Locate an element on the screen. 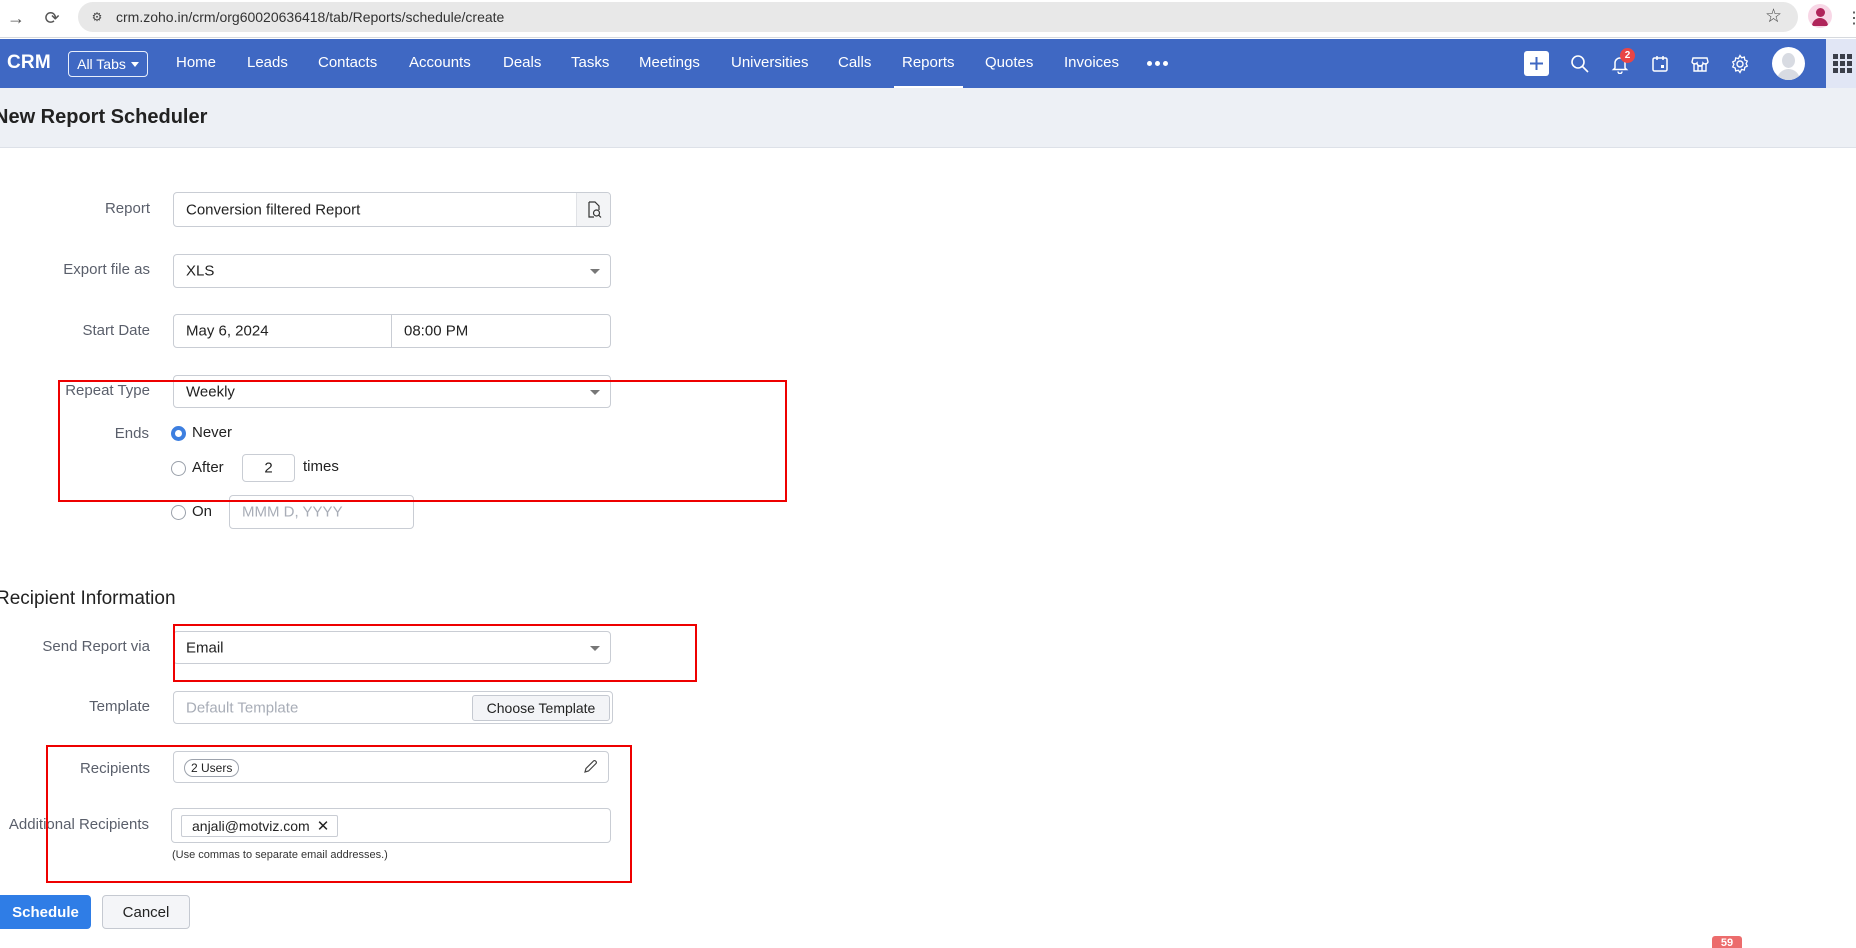 The height and width of the screenshot is (948, 1856). nav-tab-leads: Leads is located at coordinates (267, 62).